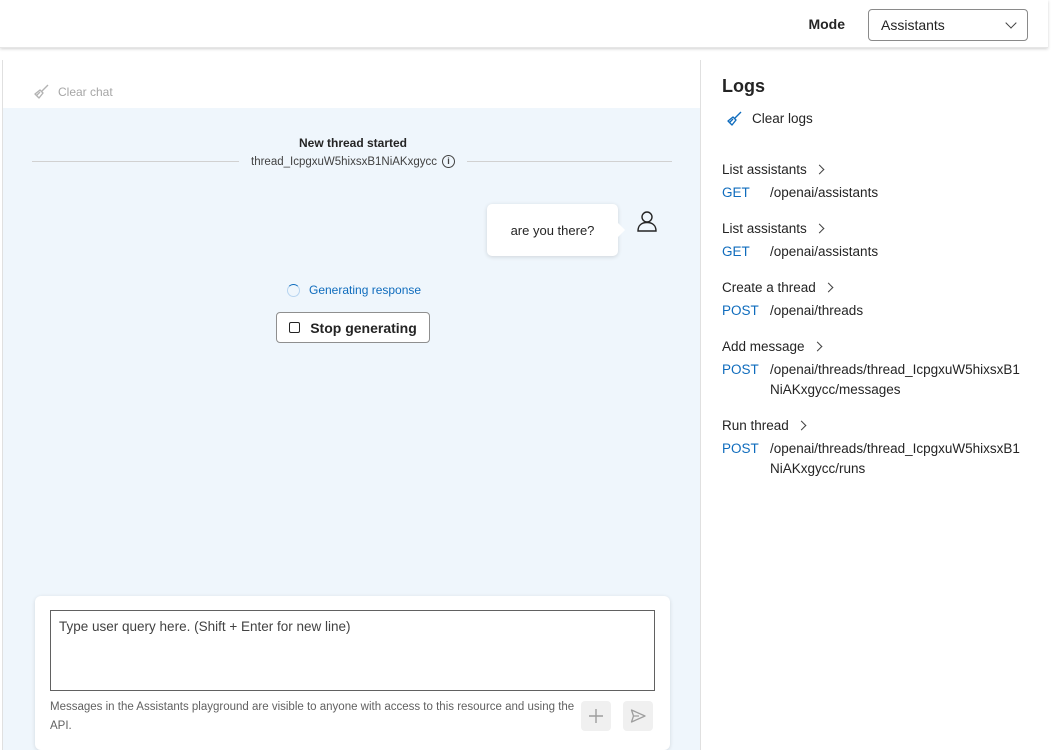 The image size is (1063, 750). I want to click on plus-icon, so click(596, 716).